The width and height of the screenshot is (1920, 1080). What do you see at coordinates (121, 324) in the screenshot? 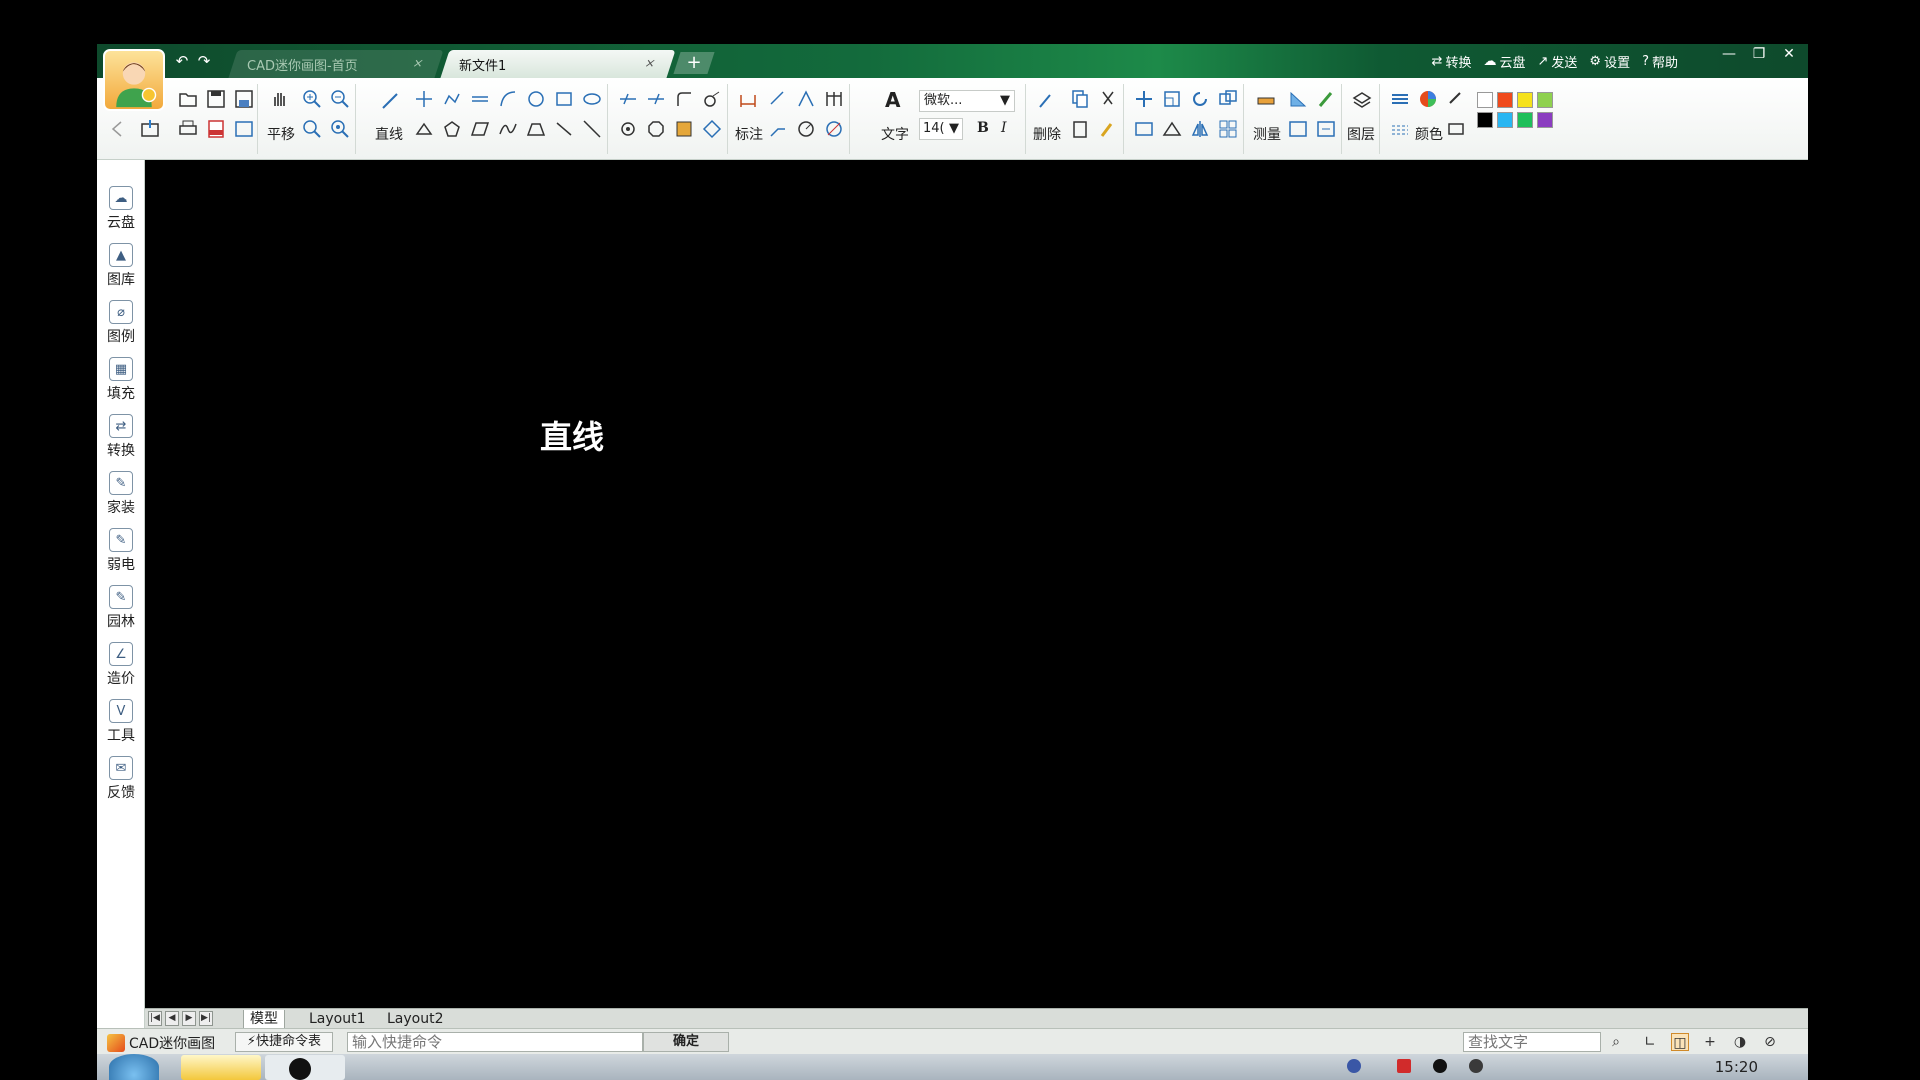
I see `sidebar-item-legend: ⌀ 图例` at bounding box center [121, 324].